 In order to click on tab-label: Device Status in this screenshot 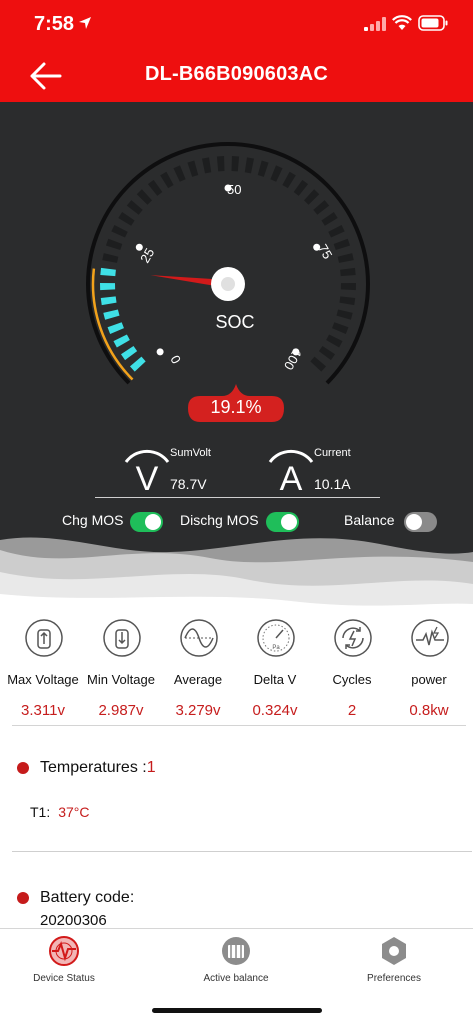, I will do `click(64, 978)`.